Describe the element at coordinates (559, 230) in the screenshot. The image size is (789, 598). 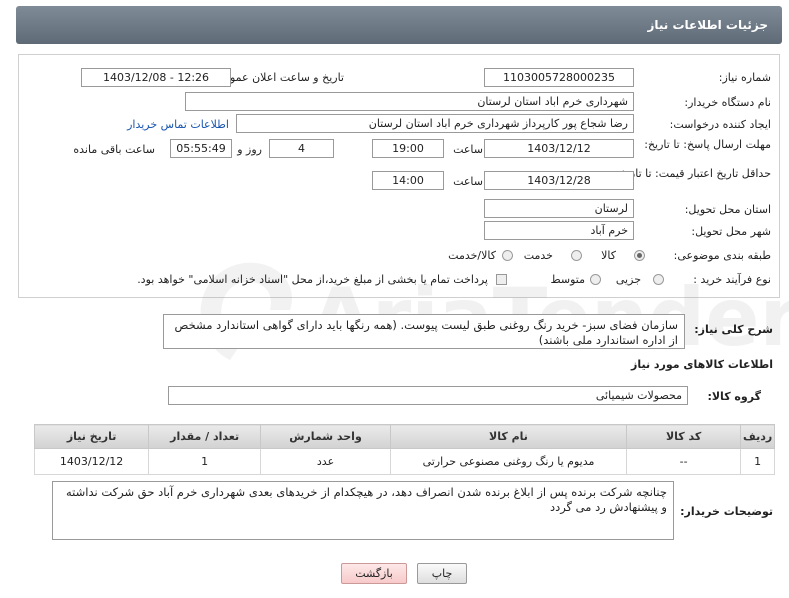
I see `delivery-city-field: خرم آباد` at that location.